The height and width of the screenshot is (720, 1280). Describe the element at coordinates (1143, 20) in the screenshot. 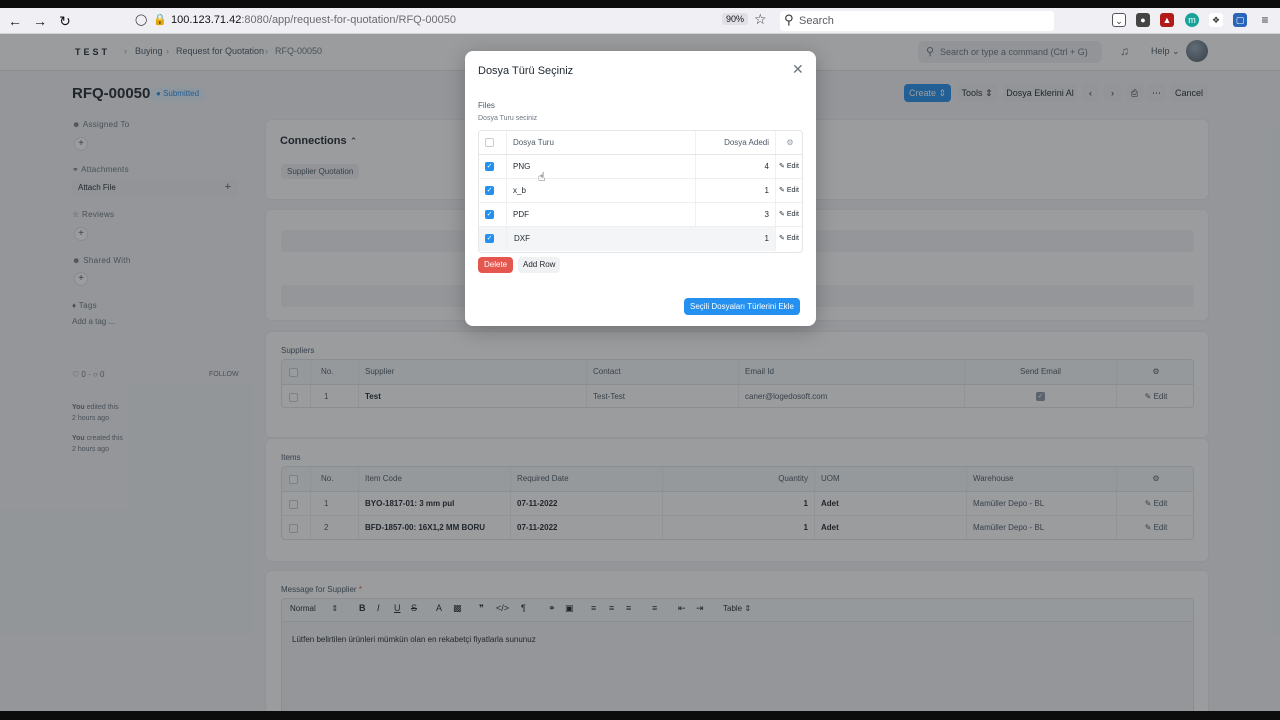

I see `extension-icon: ●` at that location.